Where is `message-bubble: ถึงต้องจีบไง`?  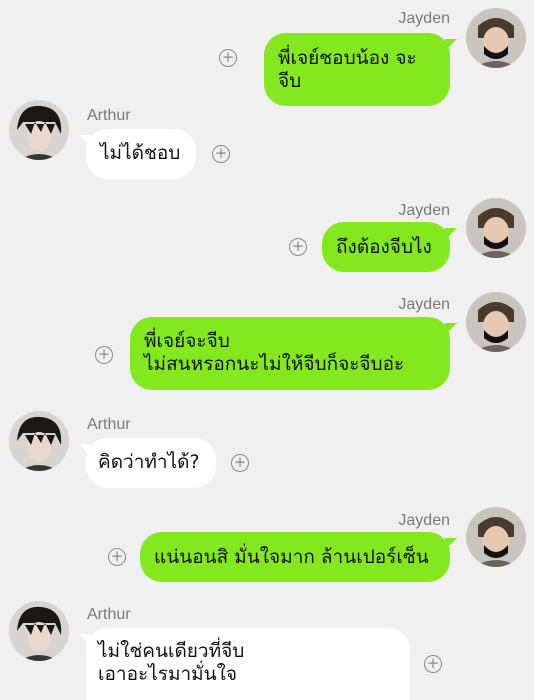
message-bubble: ถึงต้องจีบไง is located at coordinates (389, 247).